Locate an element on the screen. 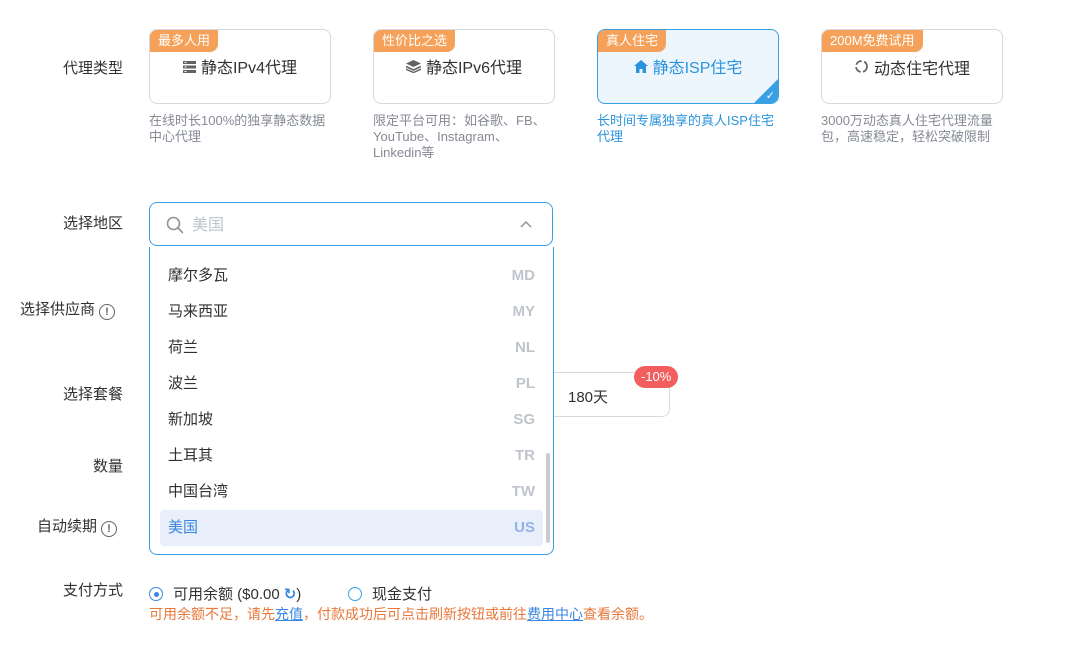 This screenshot has width=1074, height=645. region-option-nl: 荷兰 NL is located at coordinates (351, 348).